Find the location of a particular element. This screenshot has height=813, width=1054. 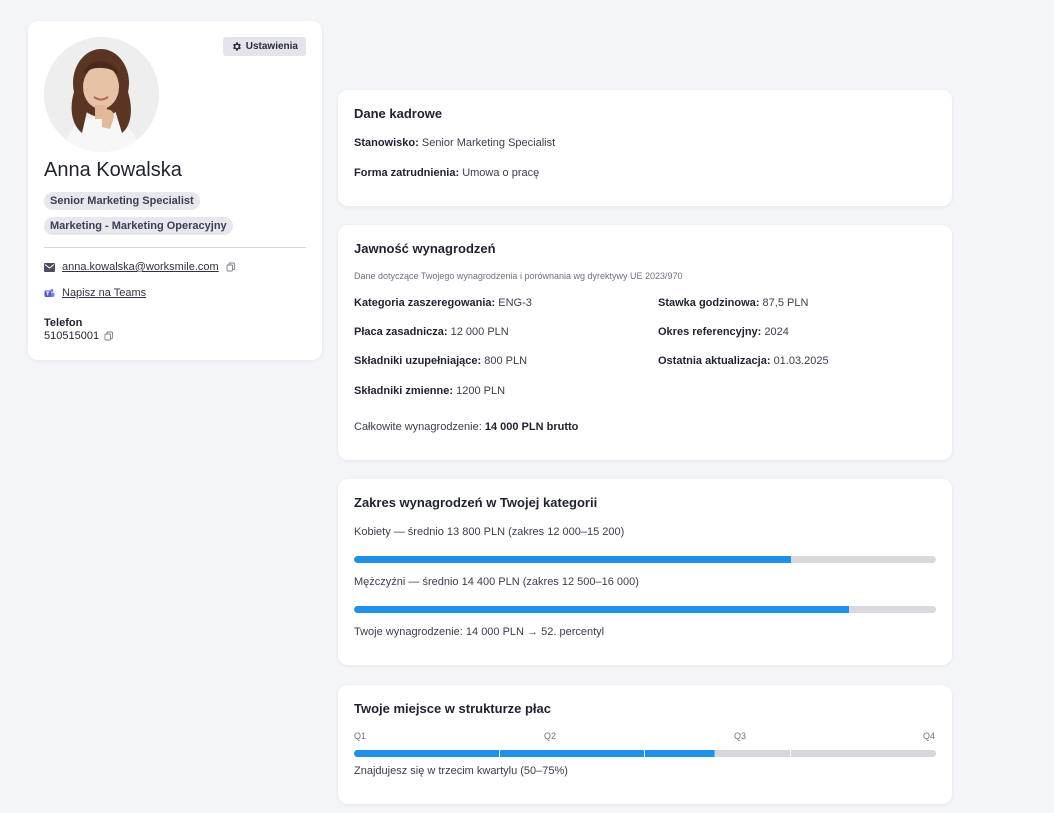

teams-link: Napisz na Teams is located at coordinates (104, 293).